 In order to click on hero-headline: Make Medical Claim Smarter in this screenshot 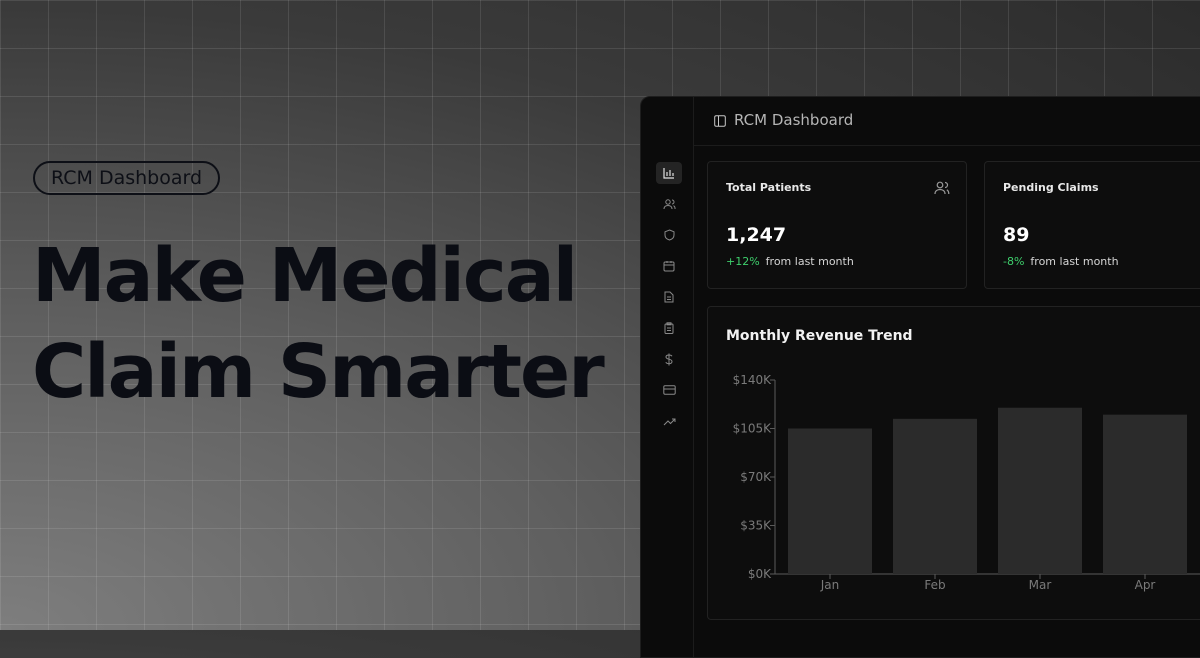, I will do `click(318, 324)`.